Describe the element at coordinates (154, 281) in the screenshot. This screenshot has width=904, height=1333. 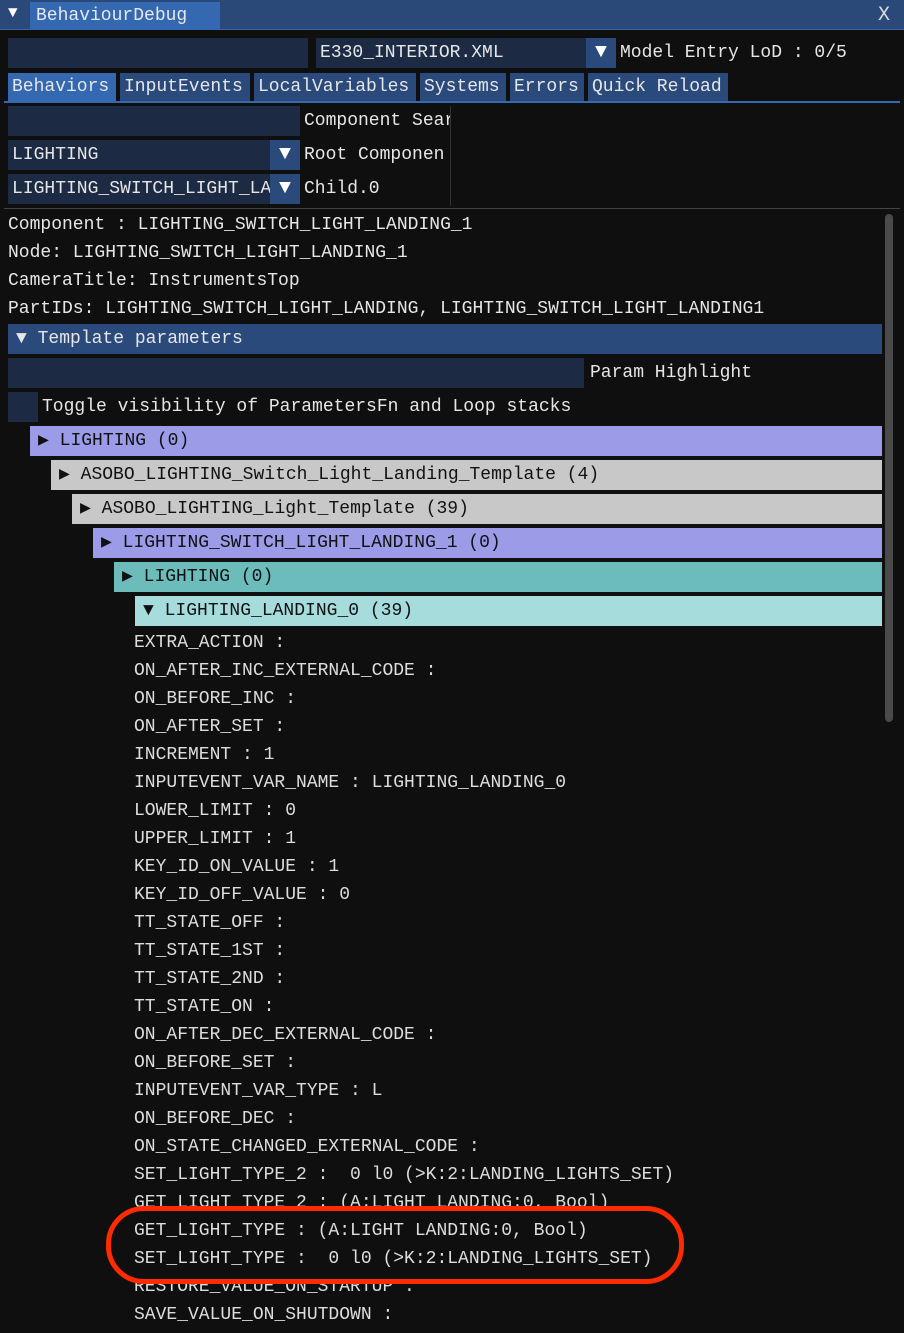
I see `info-camera-title: CameraTitle: InstrumentsTop` at that location.